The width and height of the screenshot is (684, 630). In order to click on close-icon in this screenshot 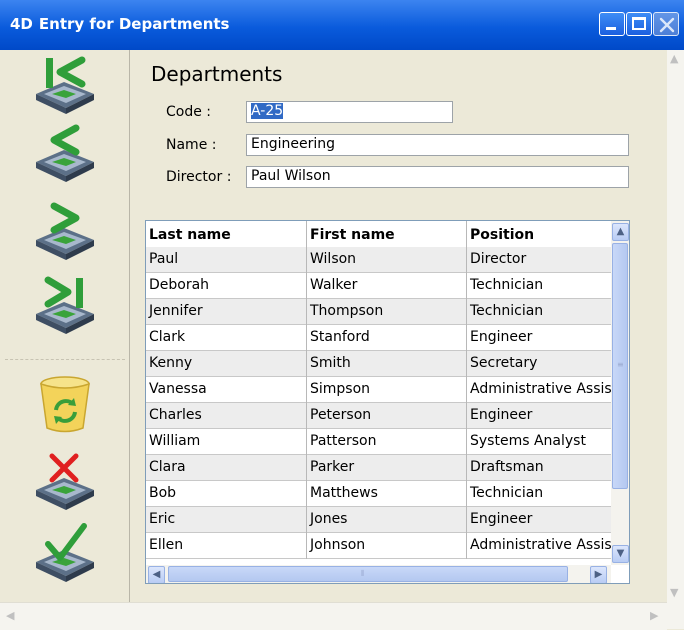, I will do `click(667, 25)`.